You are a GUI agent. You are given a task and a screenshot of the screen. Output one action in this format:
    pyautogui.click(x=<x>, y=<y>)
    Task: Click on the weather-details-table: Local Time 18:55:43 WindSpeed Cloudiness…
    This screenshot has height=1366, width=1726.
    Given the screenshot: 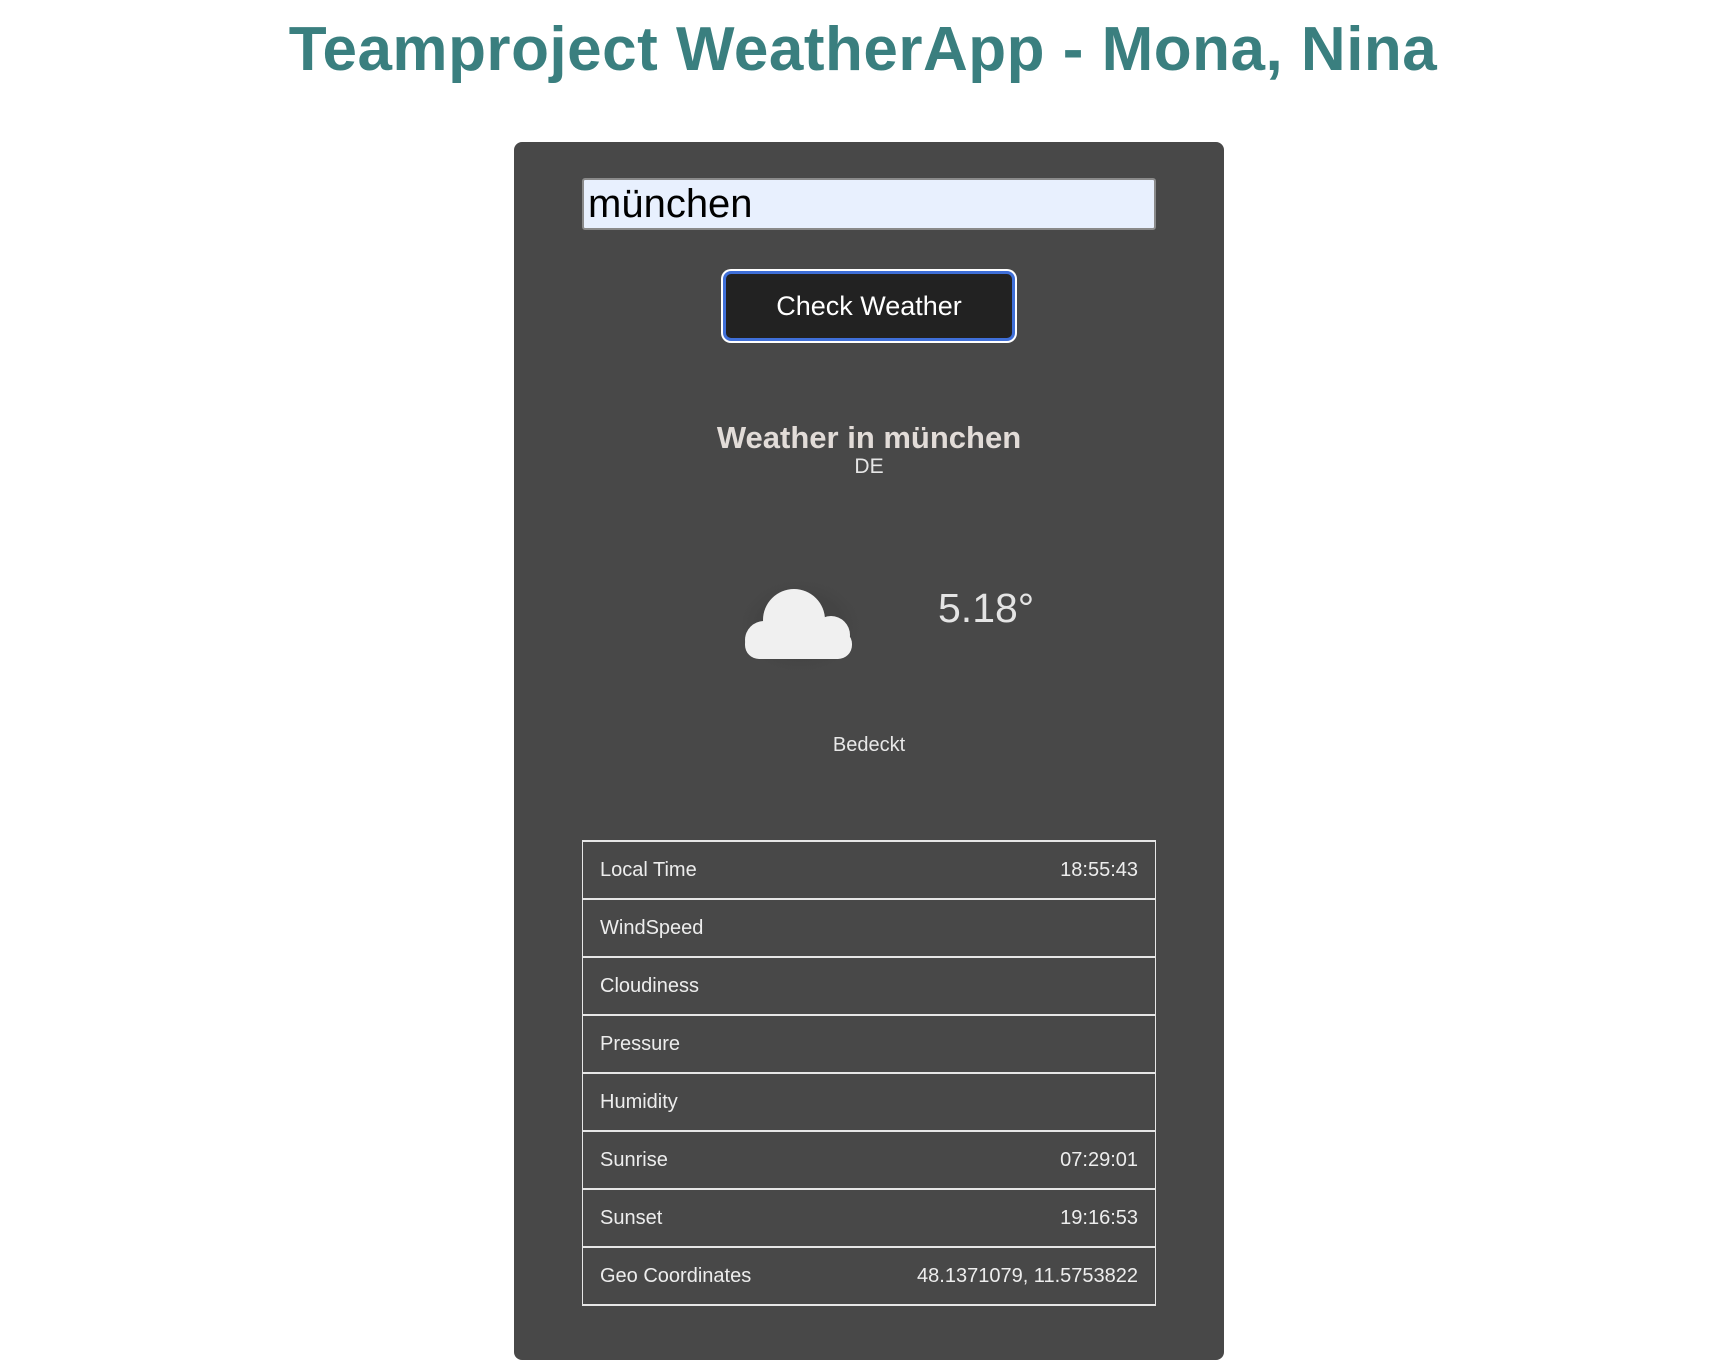 What is the action you would take?
    pyautogui.click(x=868, y=1073)
    